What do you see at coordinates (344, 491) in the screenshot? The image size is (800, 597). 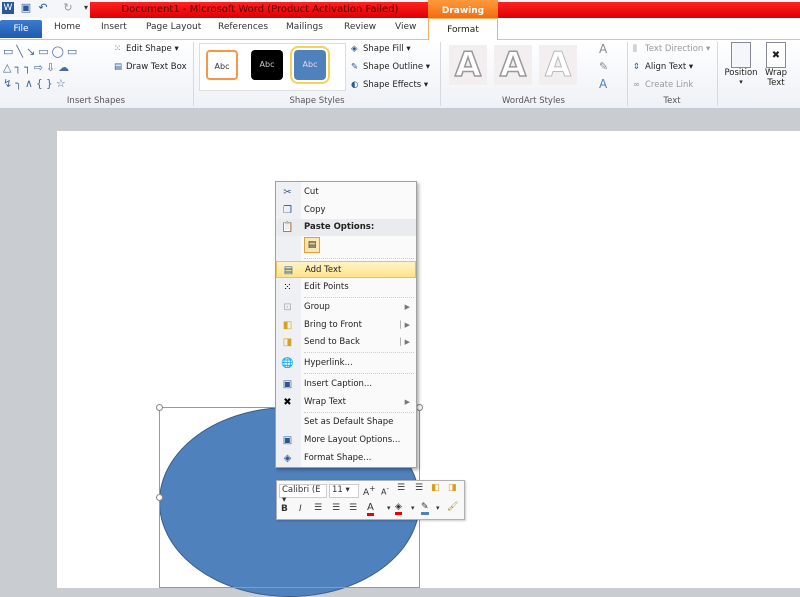 I see `font-size-select: 11 ▾` at bounding box center [344, 491].